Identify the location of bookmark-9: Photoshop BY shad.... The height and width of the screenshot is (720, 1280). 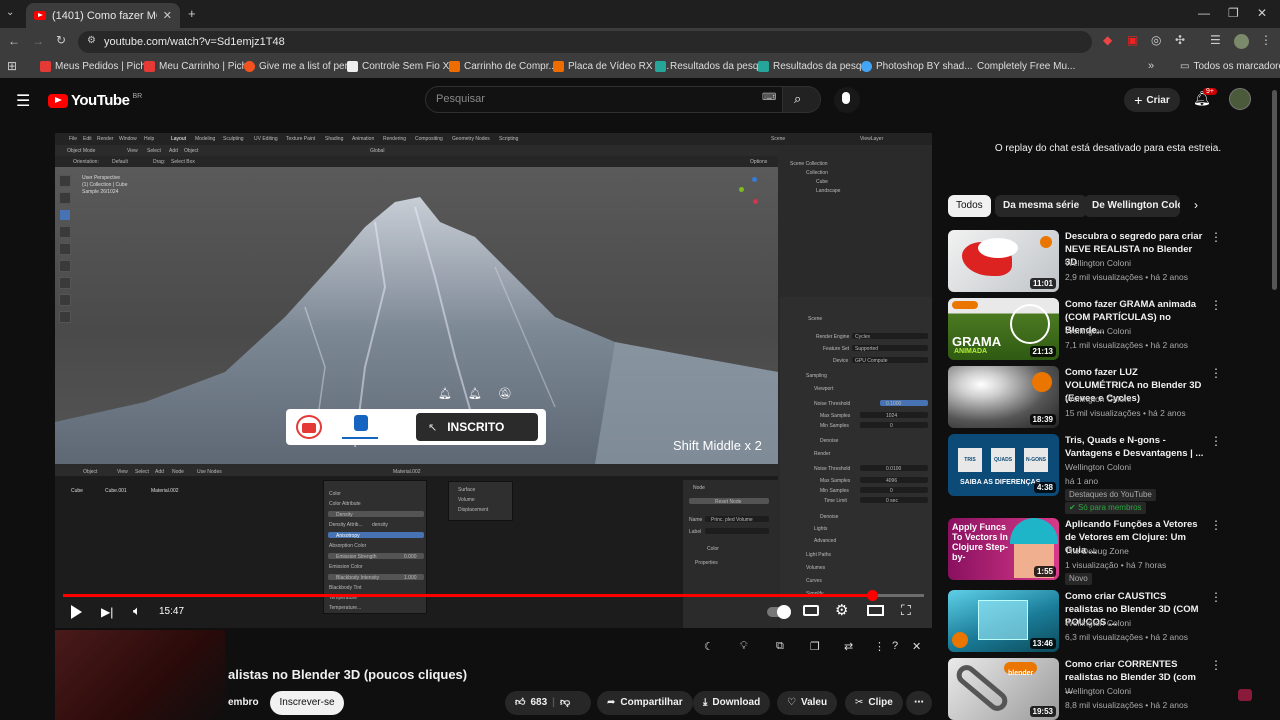
(917, 66).